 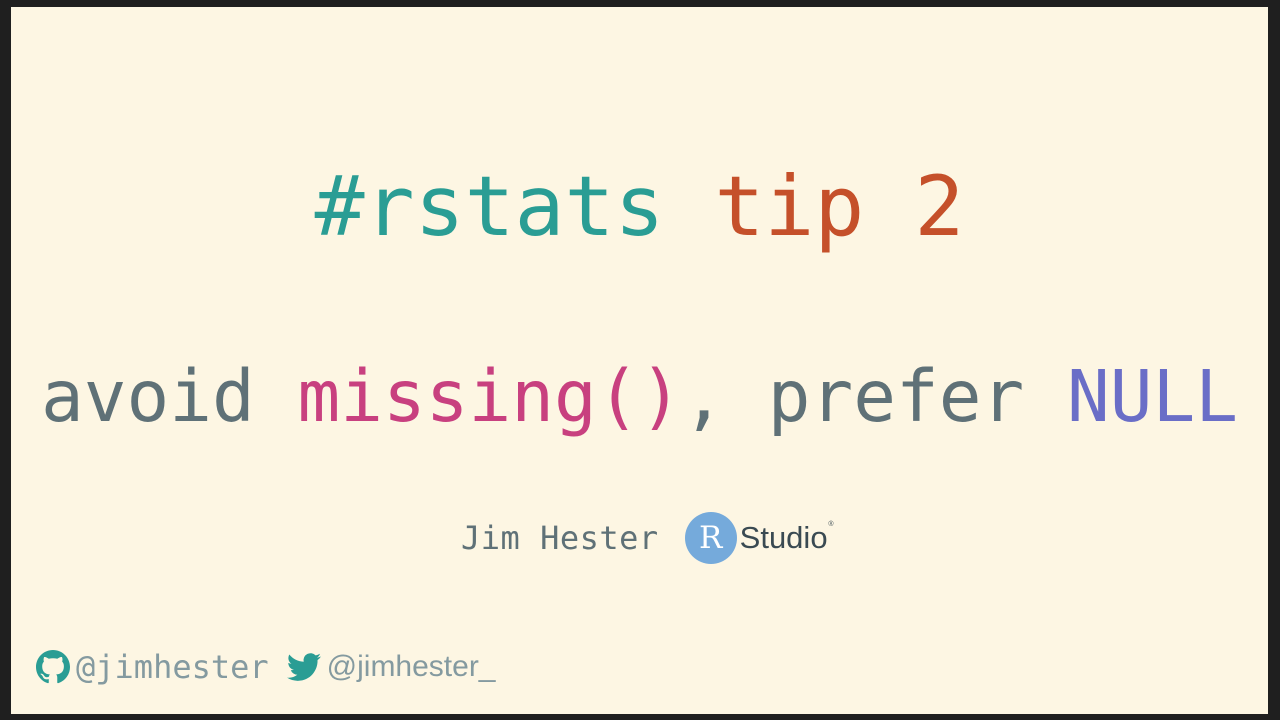 I want to click on subtitle-null: NULL, so click(x=1152, y=396).